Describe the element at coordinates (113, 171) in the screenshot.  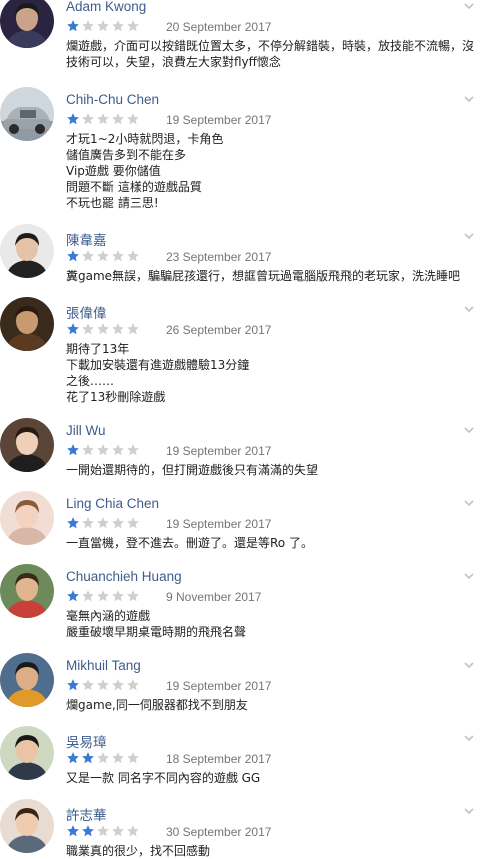
I see `review-text-line: Vip遊戲 要你儲值` at that location.